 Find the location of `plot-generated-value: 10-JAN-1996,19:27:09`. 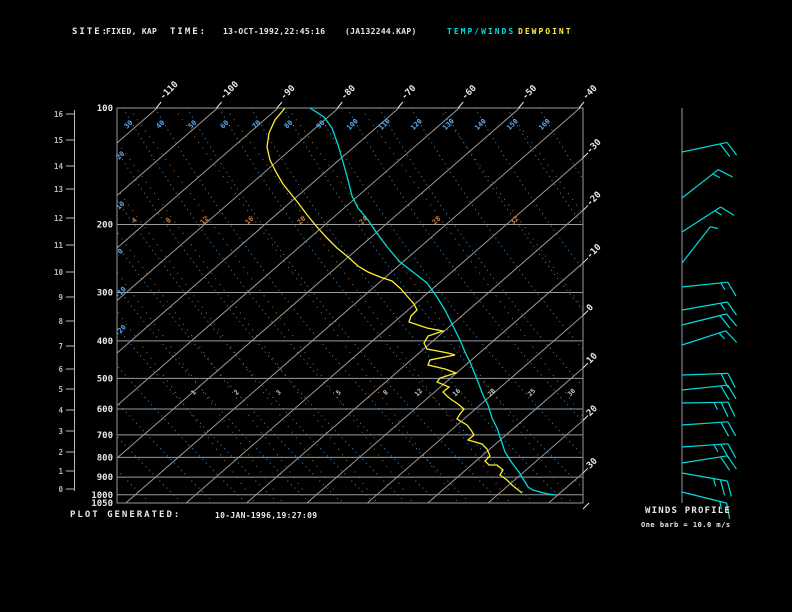

plot-generated-value: 10-JAN-1996,19:27:09 is located at coordinates (266, 515).